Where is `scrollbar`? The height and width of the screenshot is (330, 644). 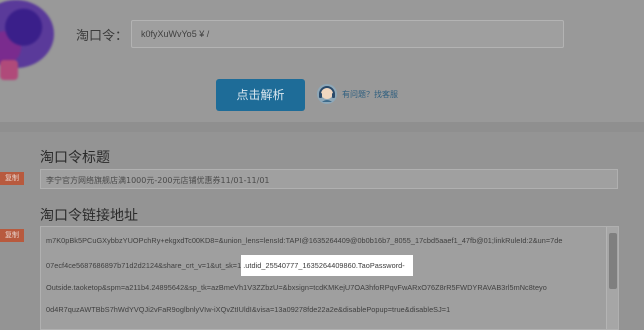
scrollbar is located at coordinates (612, 278).